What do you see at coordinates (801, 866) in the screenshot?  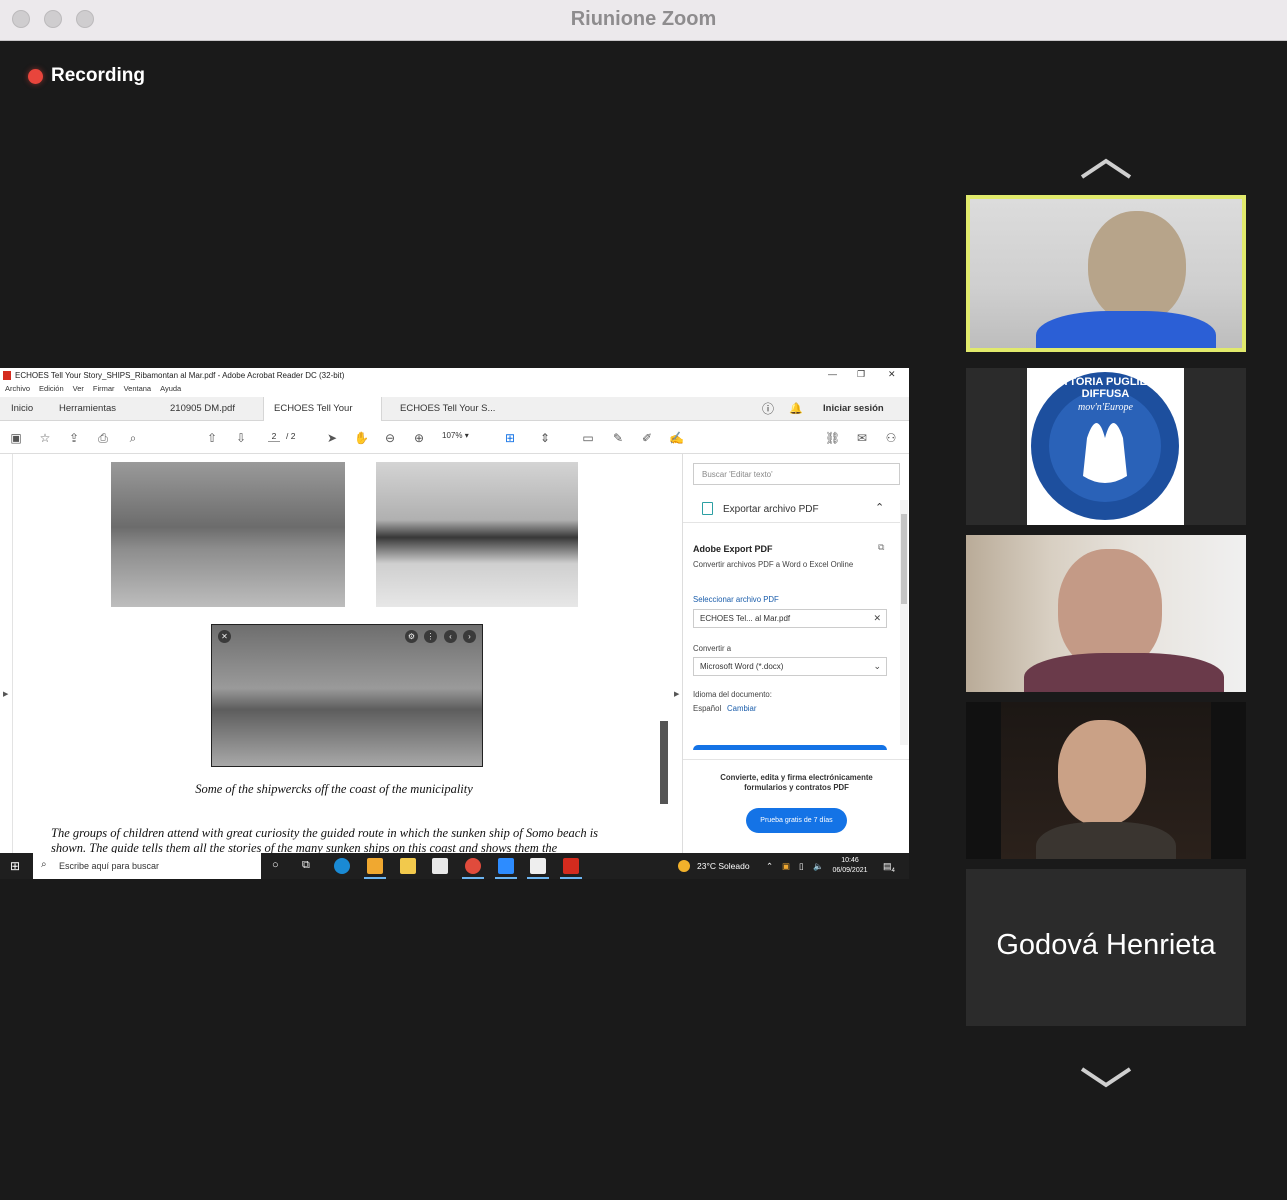 I see `battery-icon: ▯` at bounding box center [801, 866].